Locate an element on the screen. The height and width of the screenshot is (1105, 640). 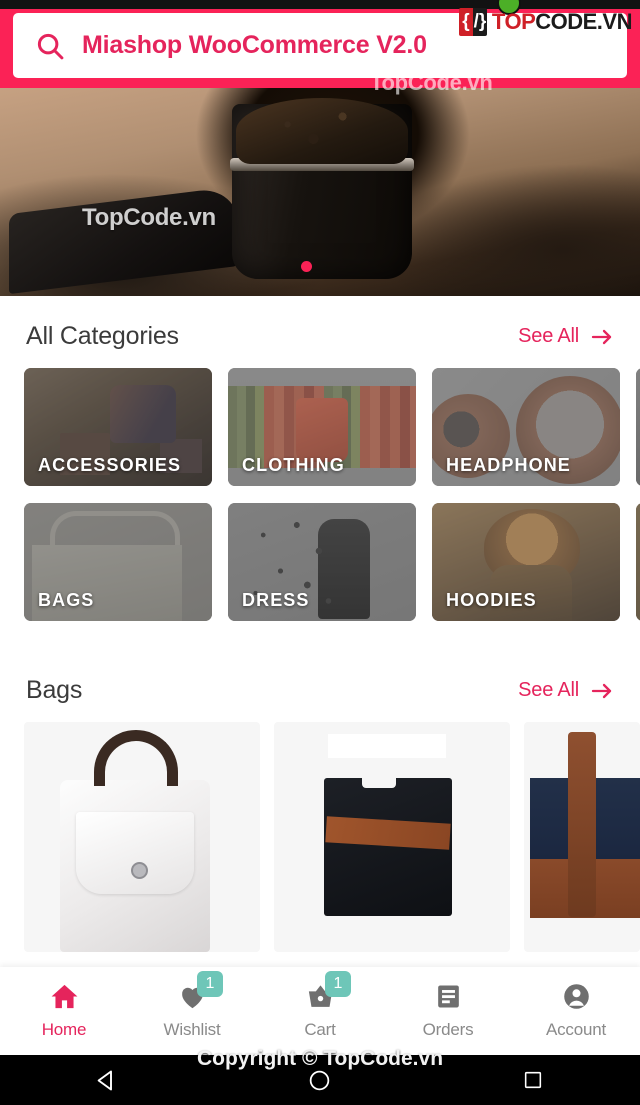
nav-label: Orders is located at coordinates (448, 1029).